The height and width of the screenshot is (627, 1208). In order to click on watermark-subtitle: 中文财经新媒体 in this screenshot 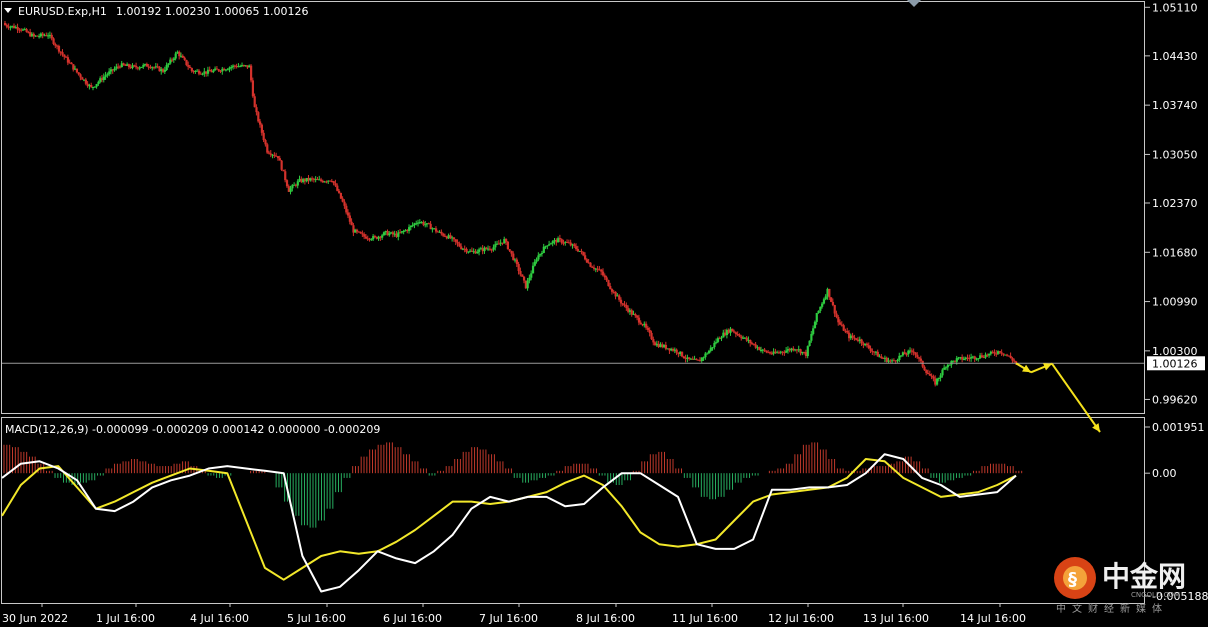, I will do `click(1112, 608)`.